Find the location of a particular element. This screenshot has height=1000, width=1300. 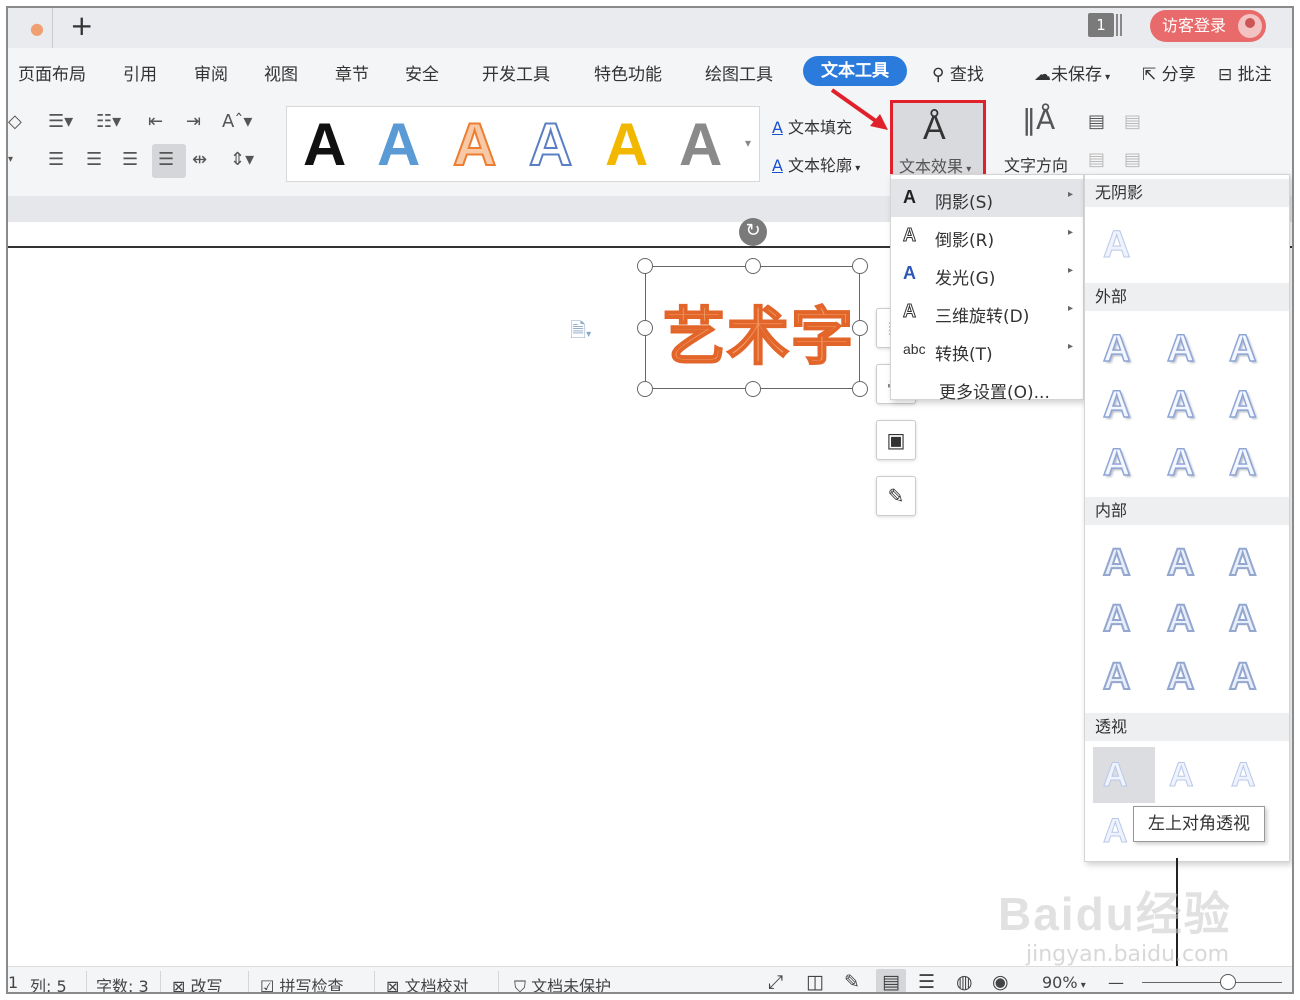

align-left-icon: ☰ is located at coordinates (56, 160).